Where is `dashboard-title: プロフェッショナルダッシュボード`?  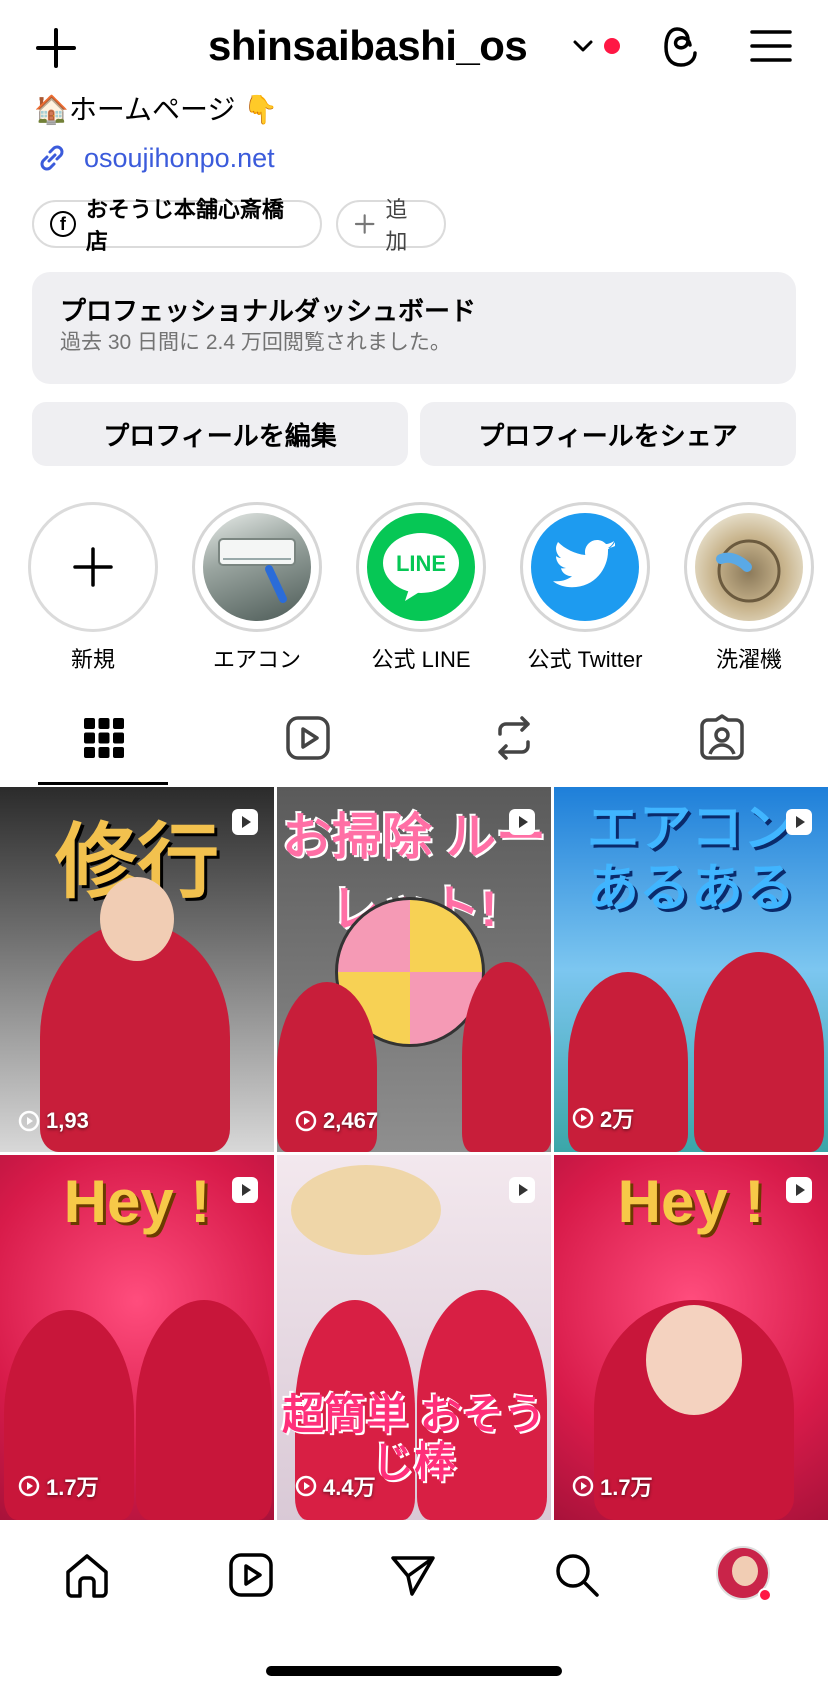 dashboard-title: プロフェッショナルダッシュボード is located at coordinates (268, 311).